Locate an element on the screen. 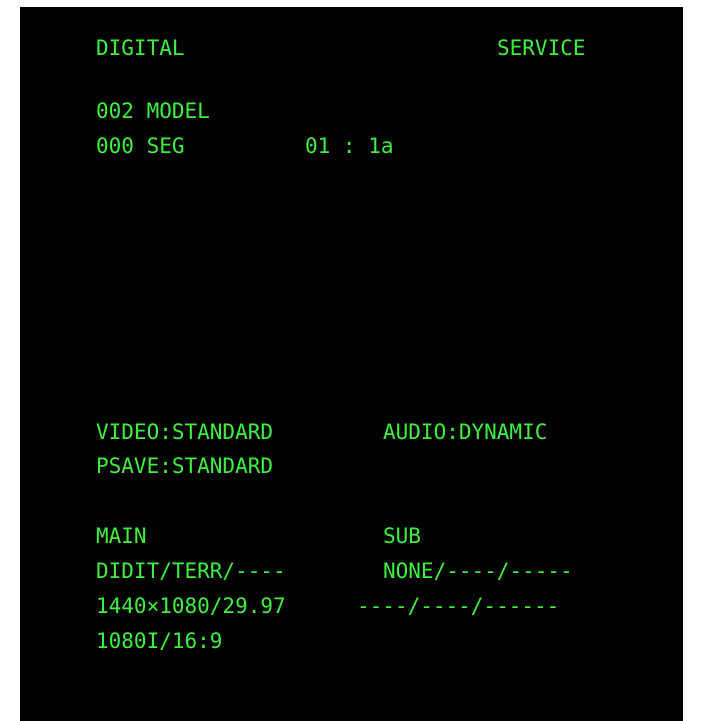  video-setting: VIDEO:STANDARD is located at coordinates (185, 432).